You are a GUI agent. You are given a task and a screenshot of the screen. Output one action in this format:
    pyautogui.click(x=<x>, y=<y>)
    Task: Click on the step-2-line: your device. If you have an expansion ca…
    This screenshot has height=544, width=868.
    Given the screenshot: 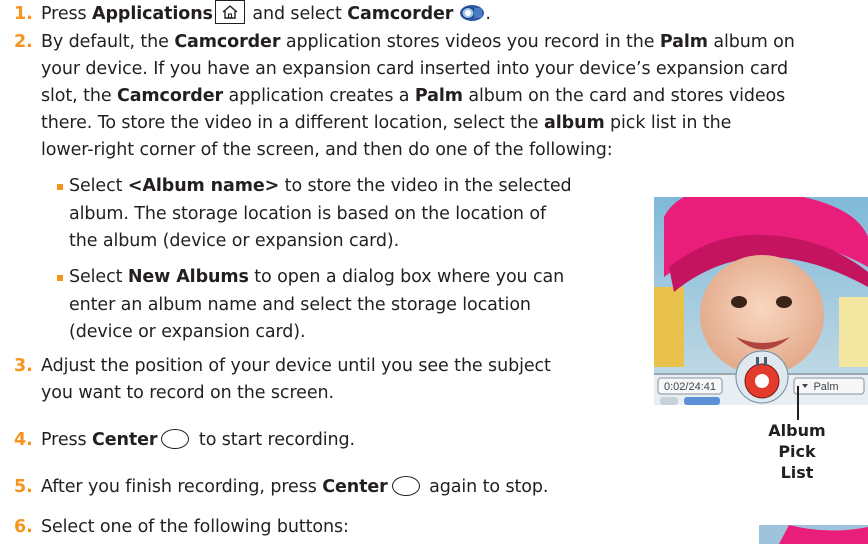 What is the action you would take?
    pyautogui.click(x=414, y=69)
    